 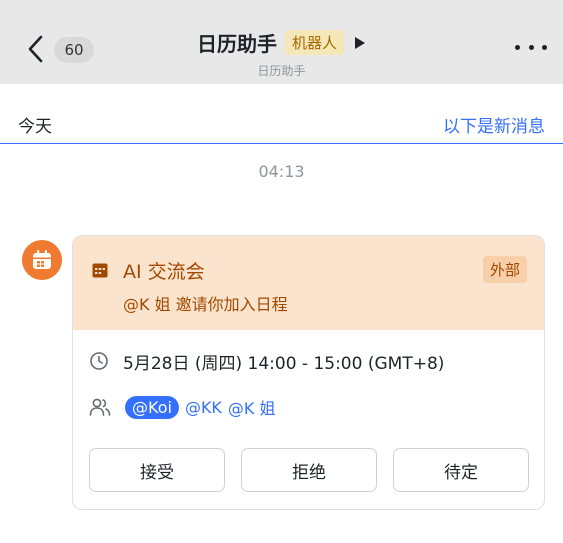 I want to click on new-messages-divider: 今天 以下是新消息, so click(x=281, y=122).